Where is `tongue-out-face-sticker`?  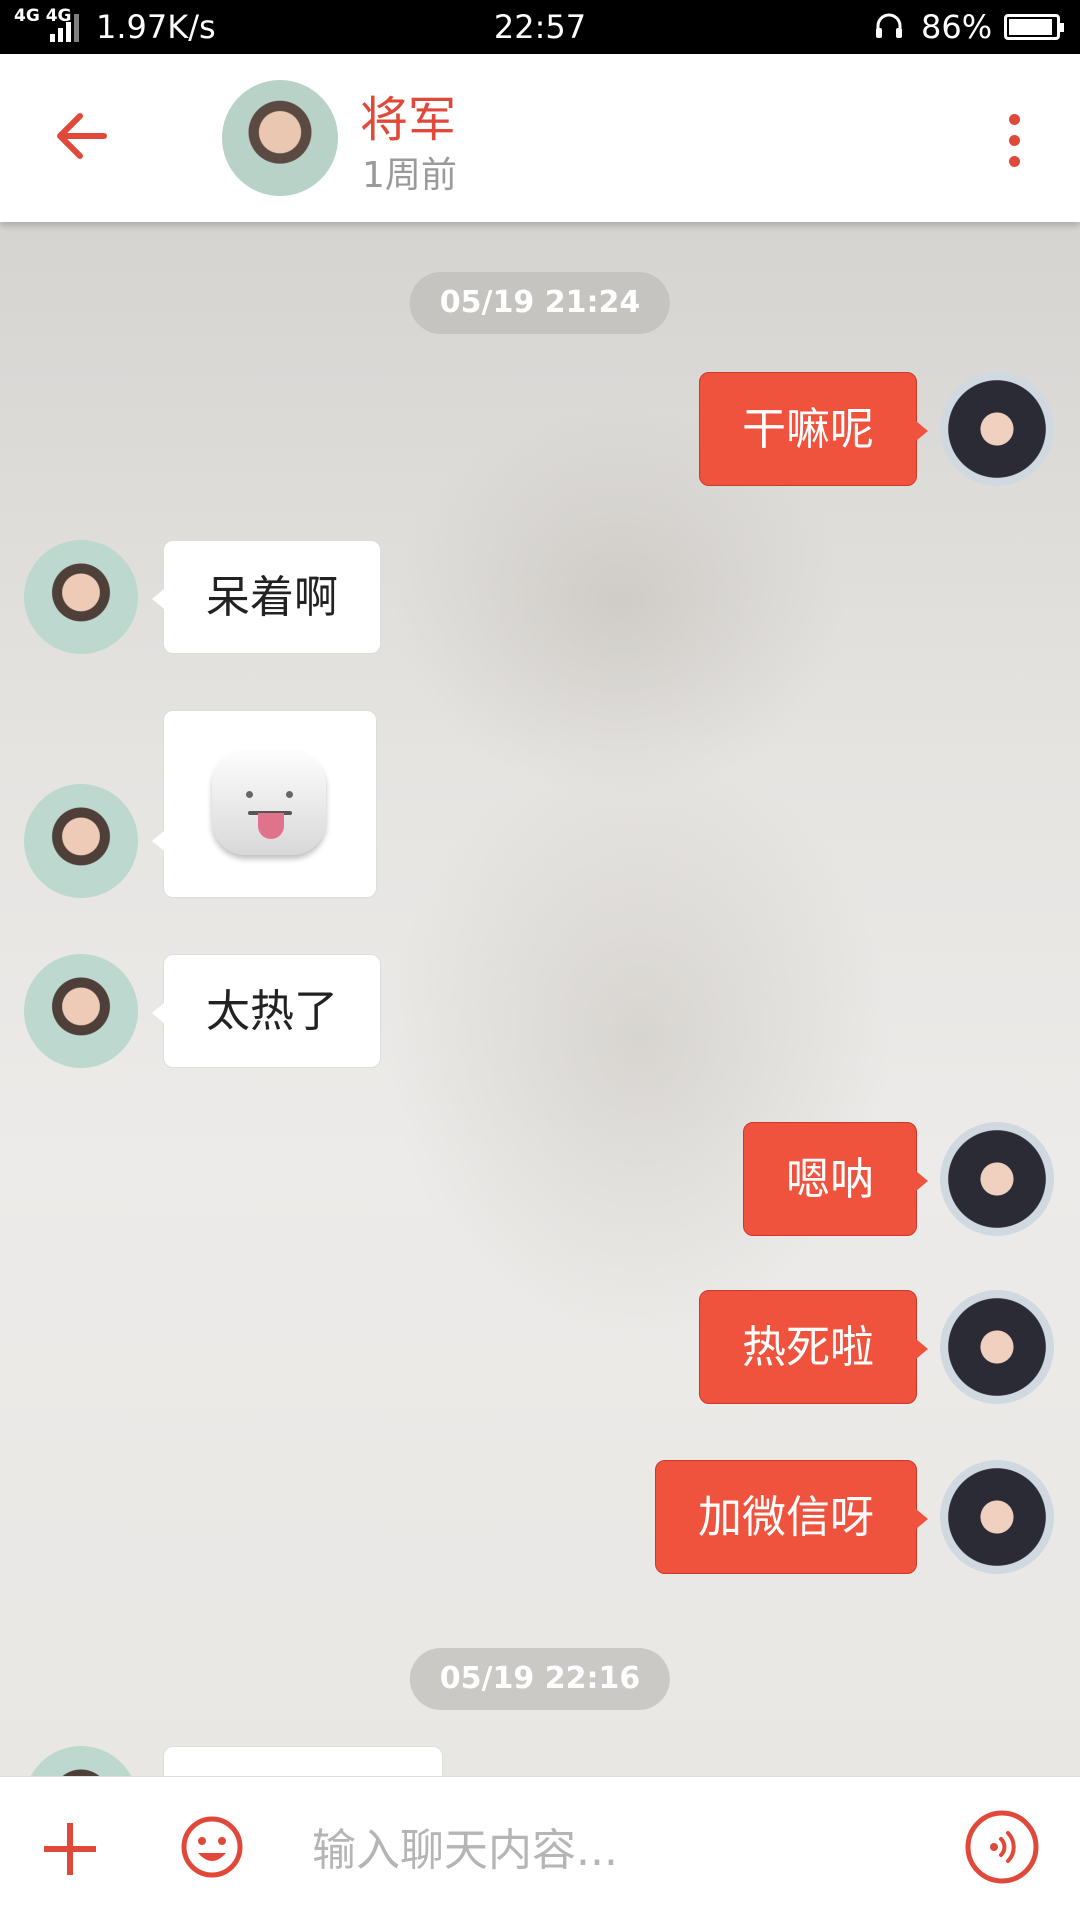
tongue-out-face-sticker is located at coordinates (269, 803).